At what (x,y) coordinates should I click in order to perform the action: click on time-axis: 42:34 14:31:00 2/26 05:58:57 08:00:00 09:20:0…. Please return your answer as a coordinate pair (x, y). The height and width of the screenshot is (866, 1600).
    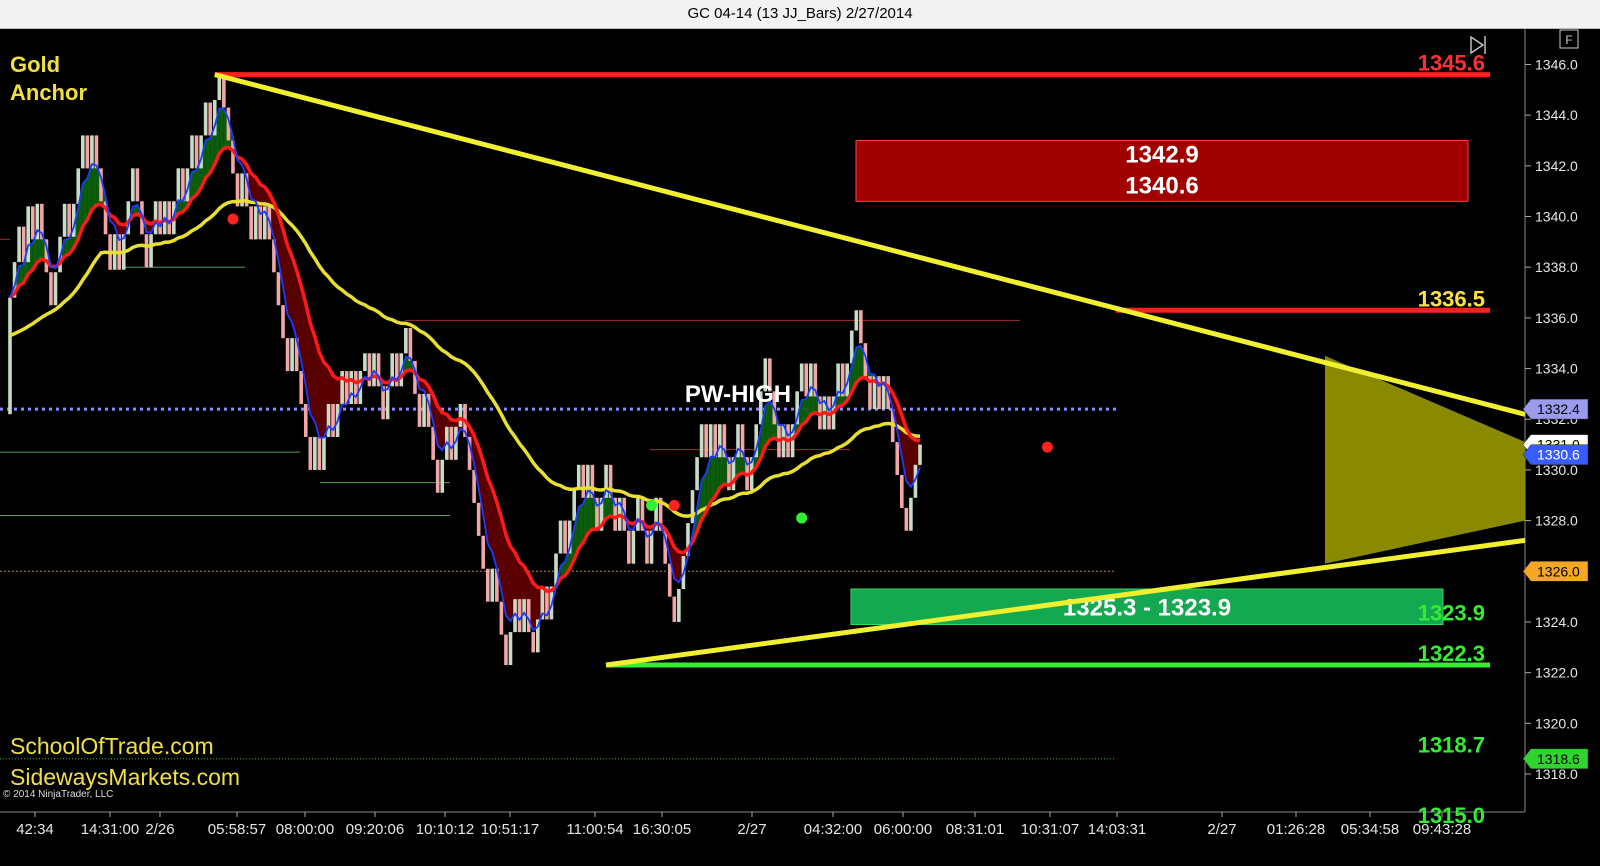
    Looking at the image, I should click on (743, 825).